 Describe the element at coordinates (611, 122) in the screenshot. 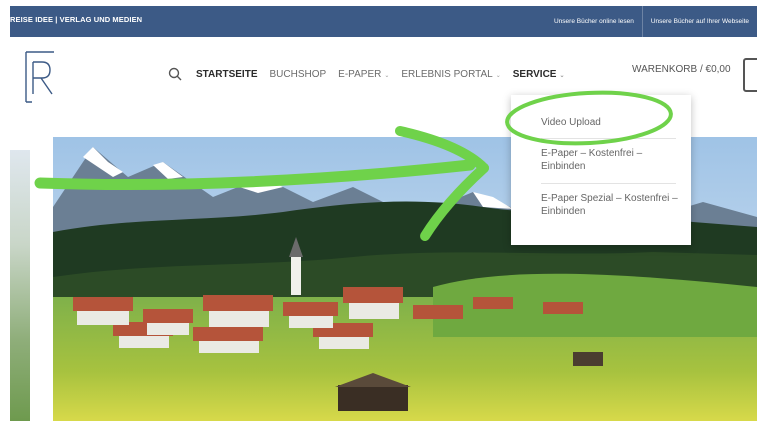

I see `dropdown-item-video-upload: Video Upload` at that location.